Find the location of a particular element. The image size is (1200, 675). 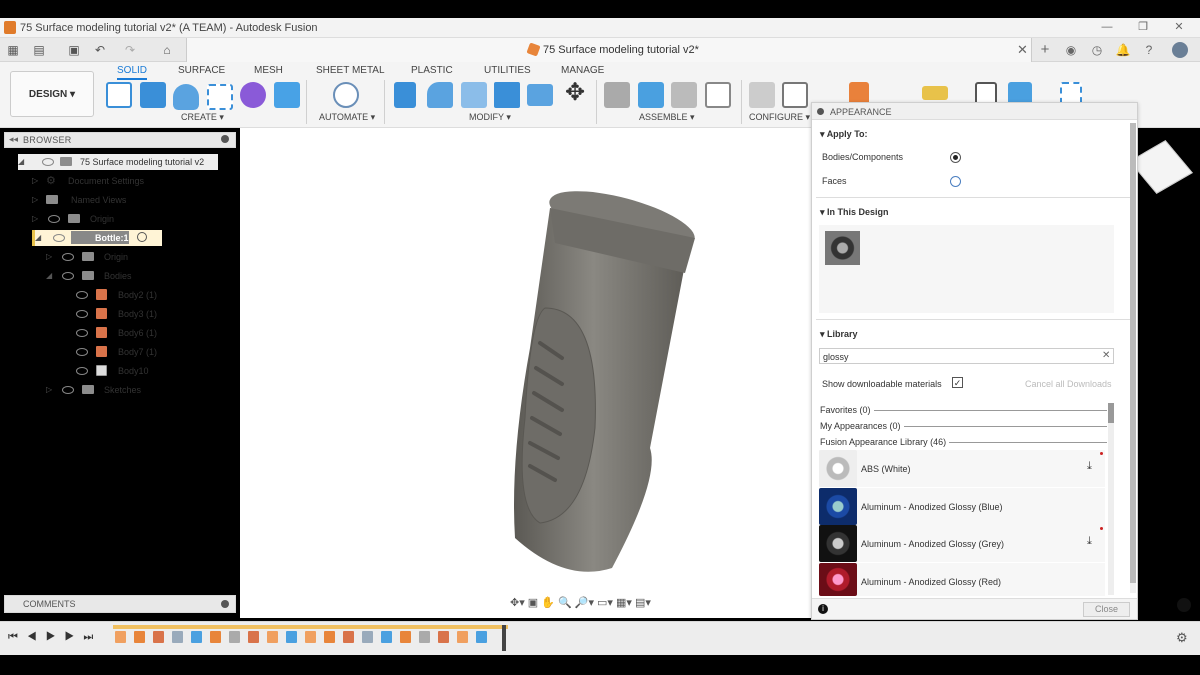

tab-plastic: PLASTIC is located at coordinates (432, 70).